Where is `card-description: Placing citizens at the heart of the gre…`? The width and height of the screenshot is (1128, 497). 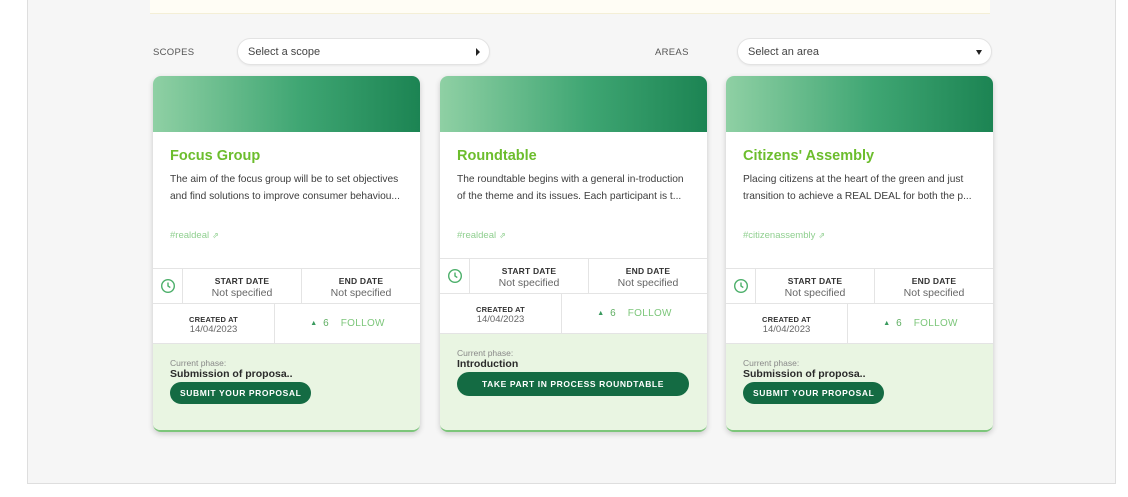
card-description: Placing citizens at the heart of the gre… is located at coordinates (857, 188).